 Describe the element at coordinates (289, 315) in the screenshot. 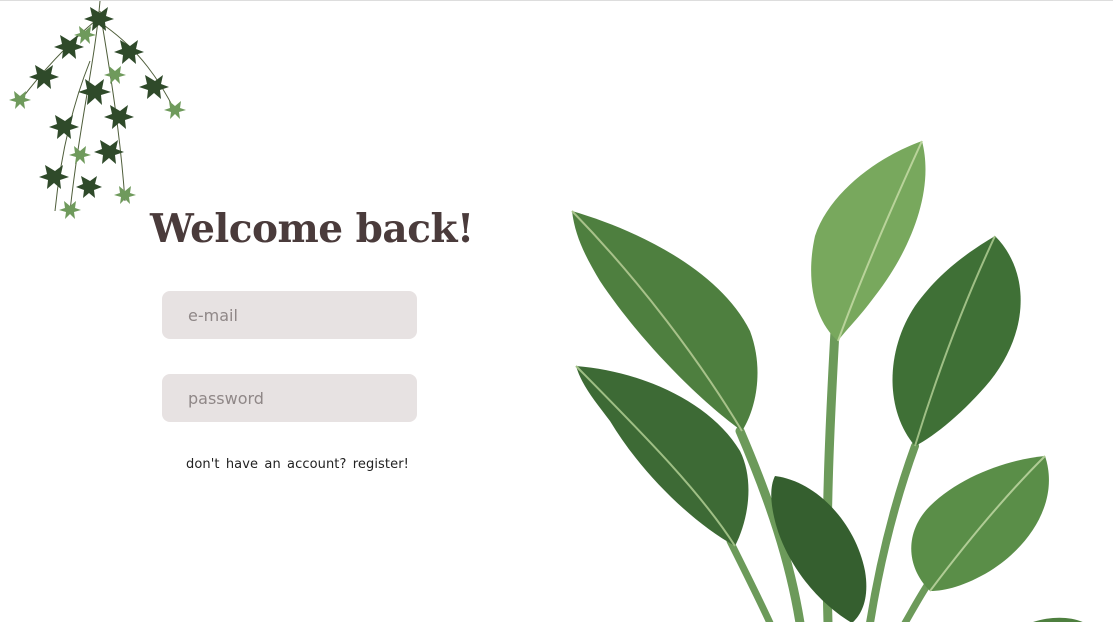

I see `email-field` at that location.